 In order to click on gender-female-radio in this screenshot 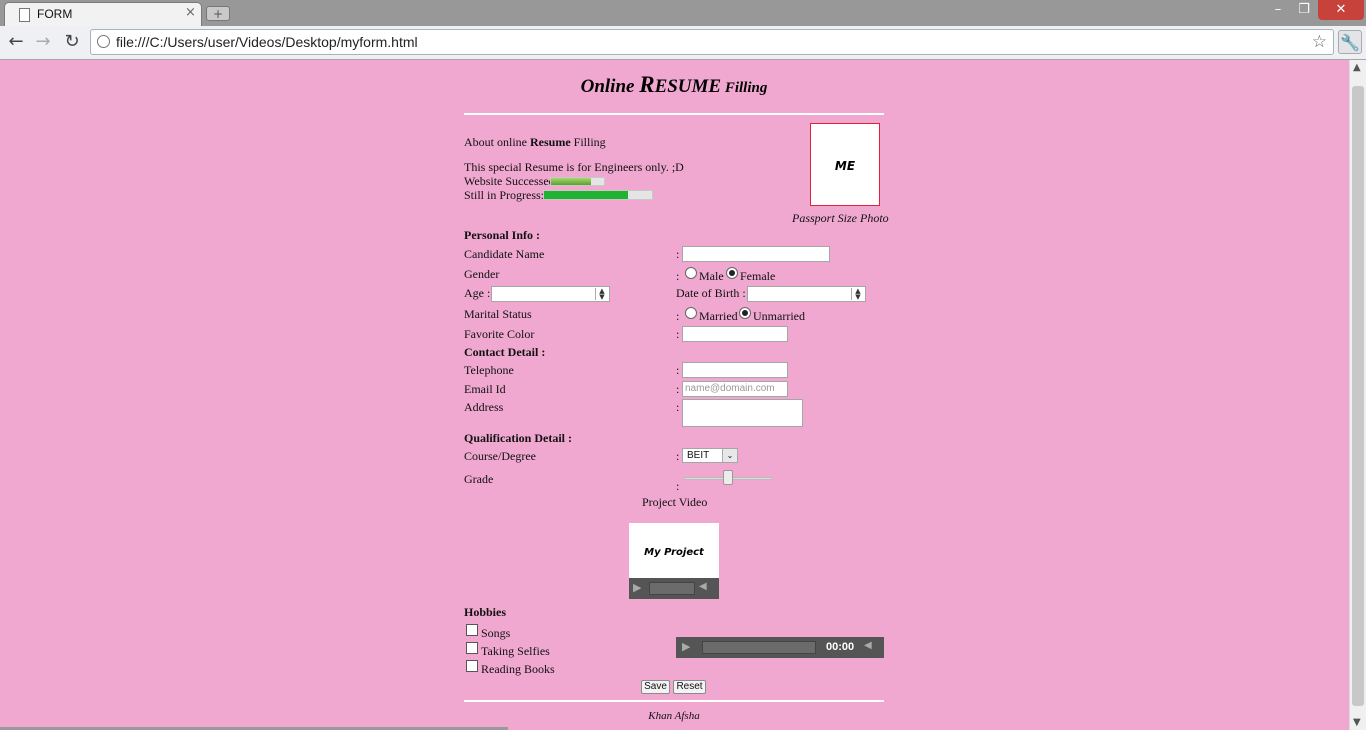, I will do `click(732, 273)`.